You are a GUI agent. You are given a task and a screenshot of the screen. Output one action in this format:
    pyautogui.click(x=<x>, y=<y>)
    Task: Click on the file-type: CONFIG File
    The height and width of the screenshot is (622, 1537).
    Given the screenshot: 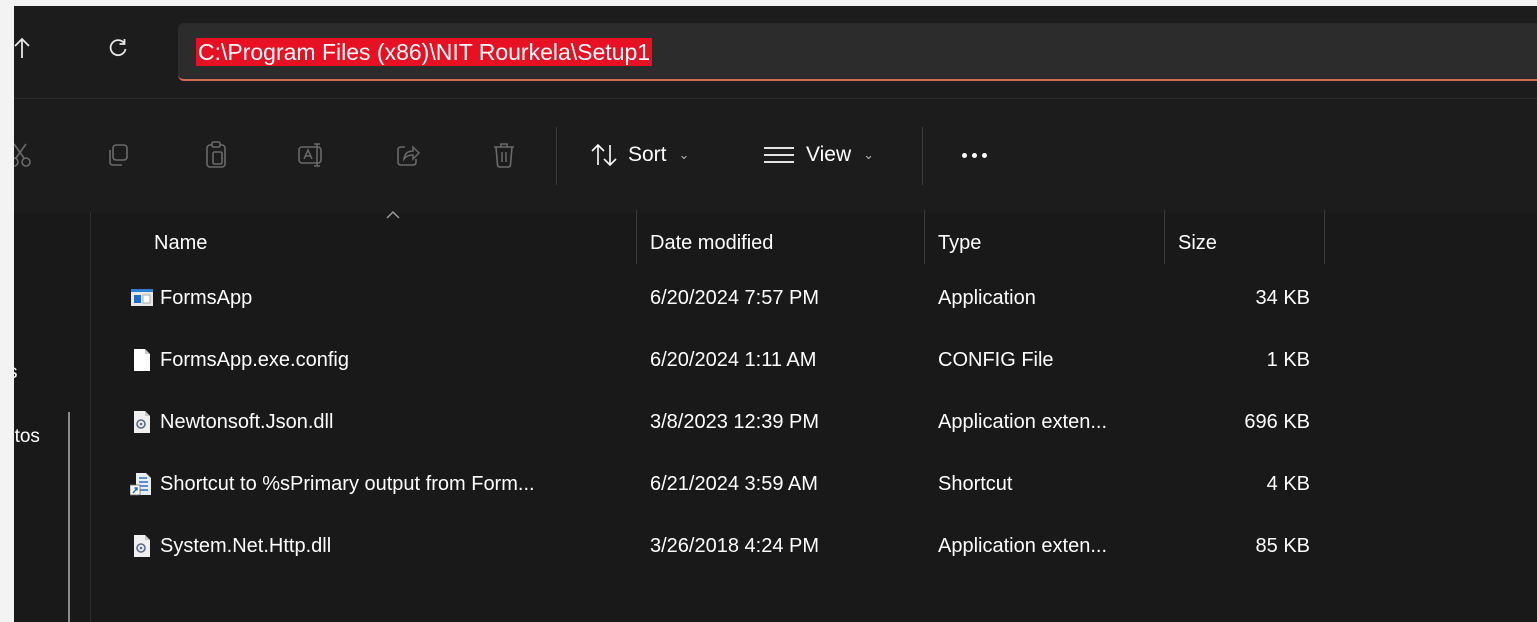 What is the action you would take?
    pyautogui.click(x=996, y=360)
    